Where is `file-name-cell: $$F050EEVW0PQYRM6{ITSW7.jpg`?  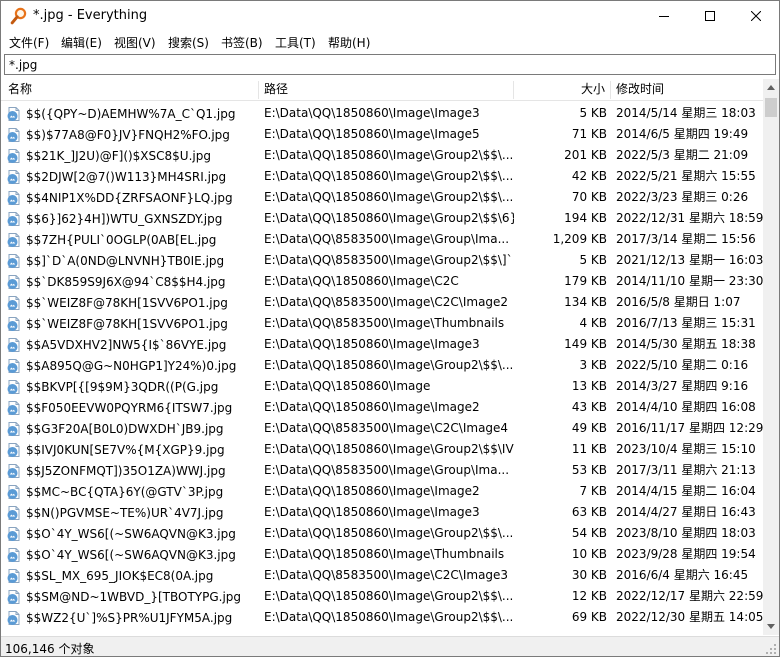 file-name-cell: $$F050EEVW0PQYRM6{ITSW7.jpg is located at coordinates (131, 407).